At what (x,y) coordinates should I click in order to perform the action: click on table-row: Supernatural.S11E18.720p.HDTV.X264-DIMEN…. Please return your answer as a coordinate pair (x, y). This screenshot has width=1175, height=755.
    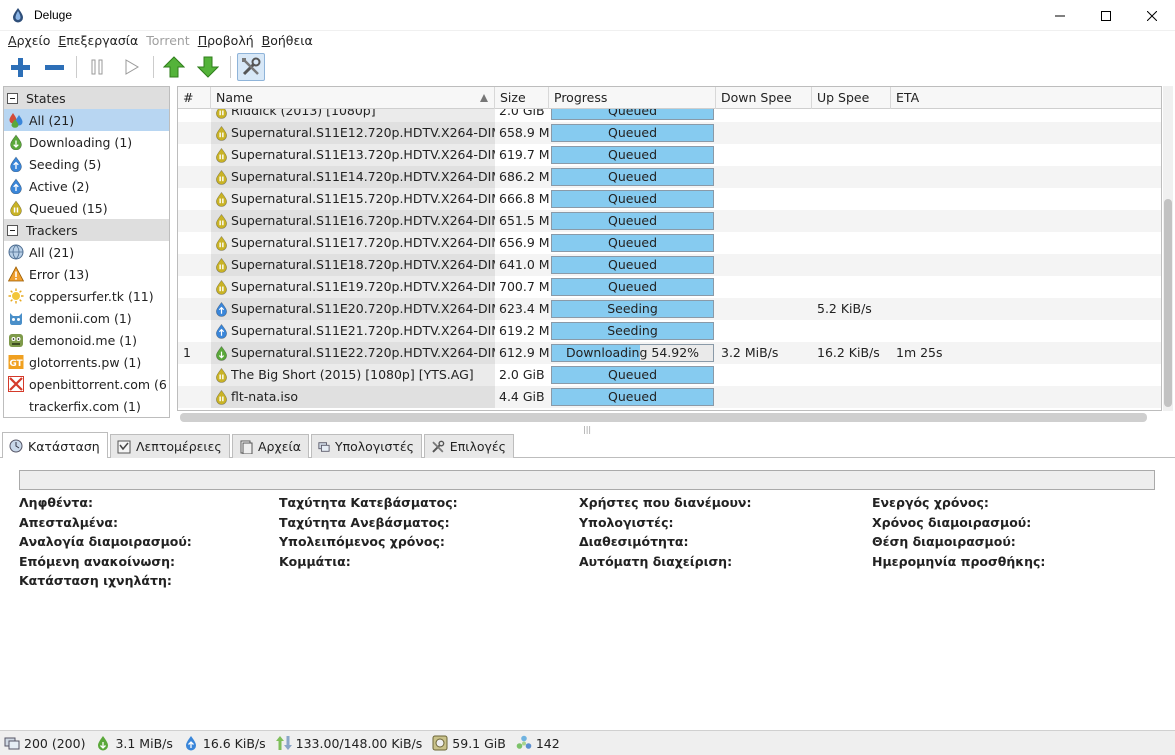
    Looking at the image, I should click on (669, 265).